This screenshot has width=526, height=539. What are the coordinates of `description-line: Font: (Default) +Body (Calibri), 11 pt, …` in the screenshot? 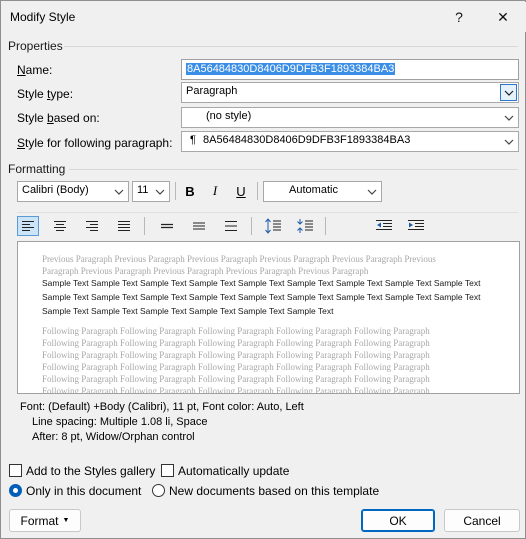 It's located at (162, 407).